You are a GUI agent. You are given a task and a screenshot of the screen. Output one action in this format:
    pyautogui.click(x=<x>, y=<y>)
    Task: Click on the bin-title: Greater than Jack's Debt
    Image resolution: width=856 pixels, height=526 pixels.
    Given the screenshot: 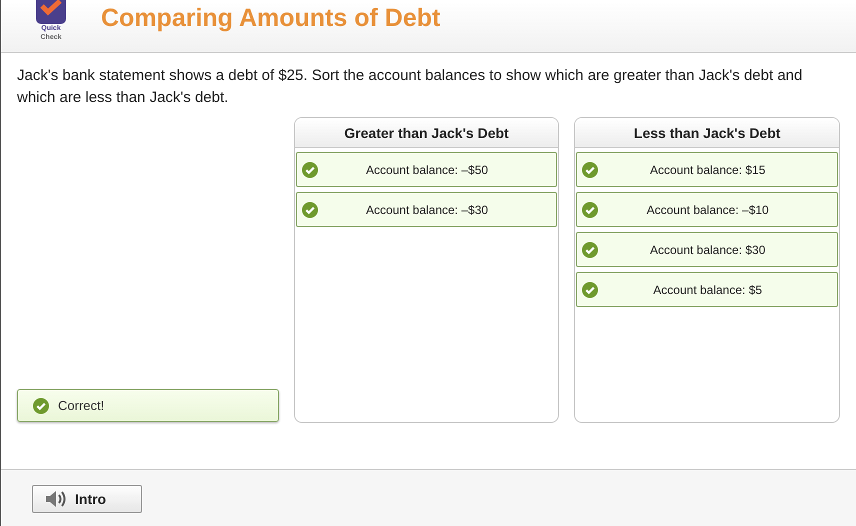 What is the action you would take?
    pyautogui.click(x=426, y=133)
    